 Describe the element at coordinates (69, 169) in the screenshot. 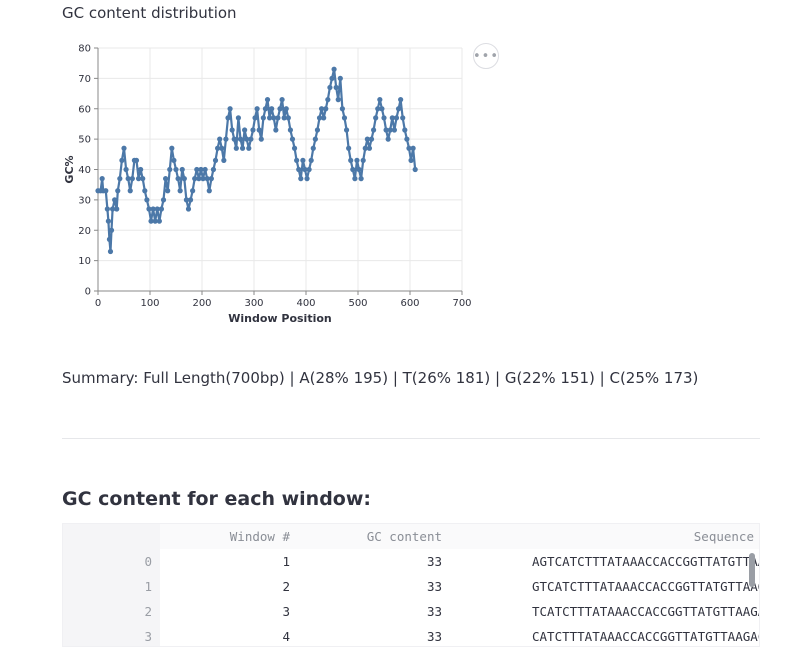

I see `y-axis-title: GC%` at that location.